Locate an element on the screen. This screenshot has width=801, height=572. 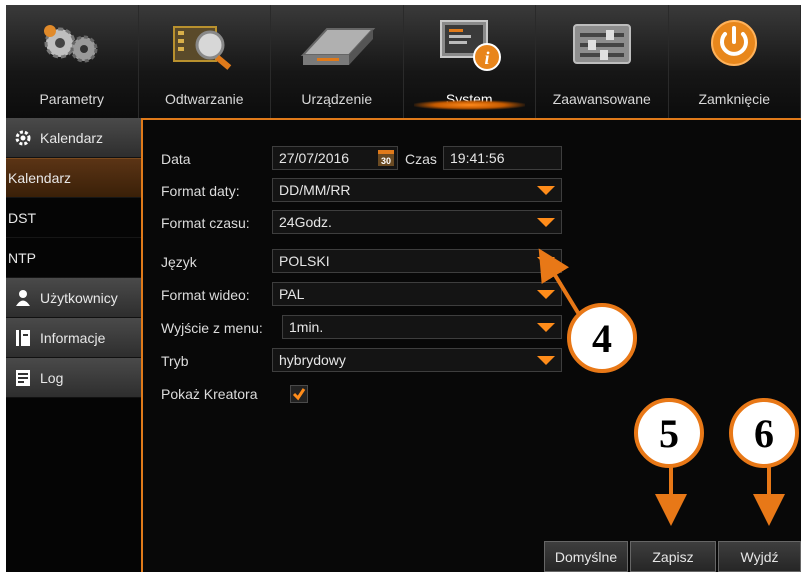
callout-4: 4 is located at coordinates (602, 338).